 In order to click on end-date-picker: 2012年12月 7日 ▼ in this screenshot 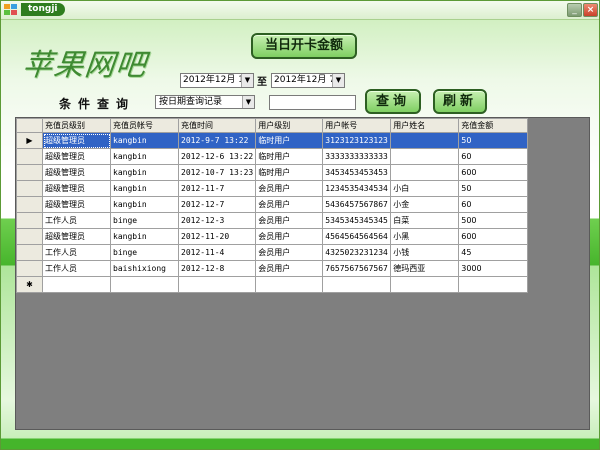, I will do `click(308, 80)`.